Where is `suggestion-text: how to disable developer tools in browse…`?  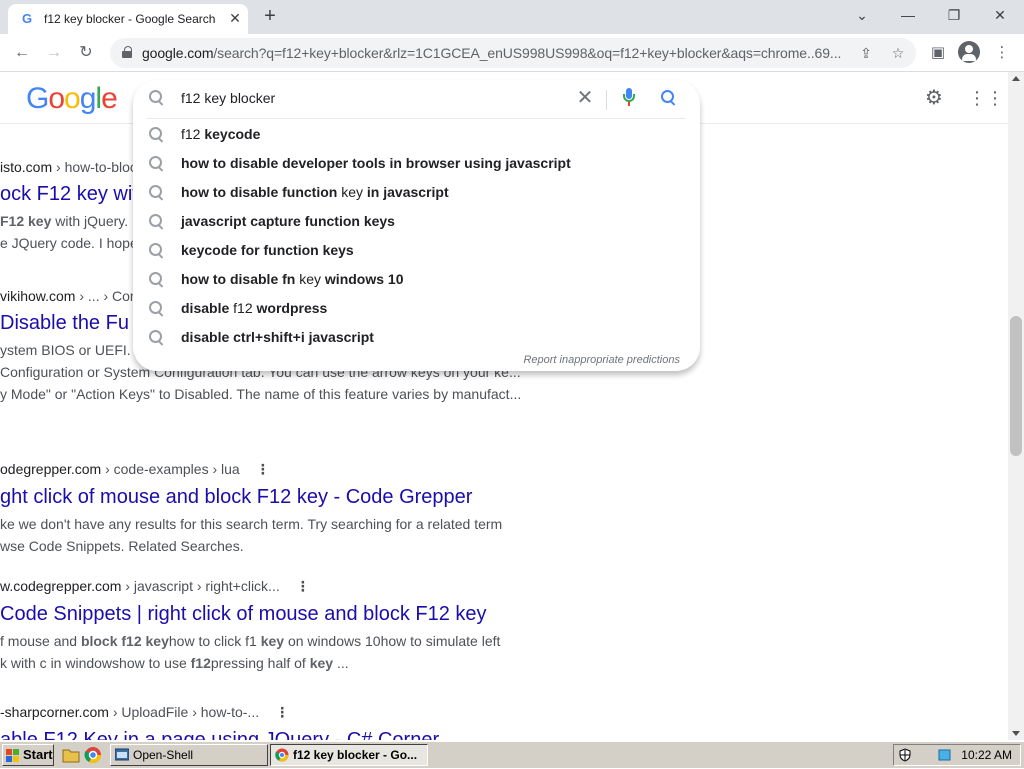 suggestion-text: how to disable developer tools in browse… is located at coordinates (376, 163).